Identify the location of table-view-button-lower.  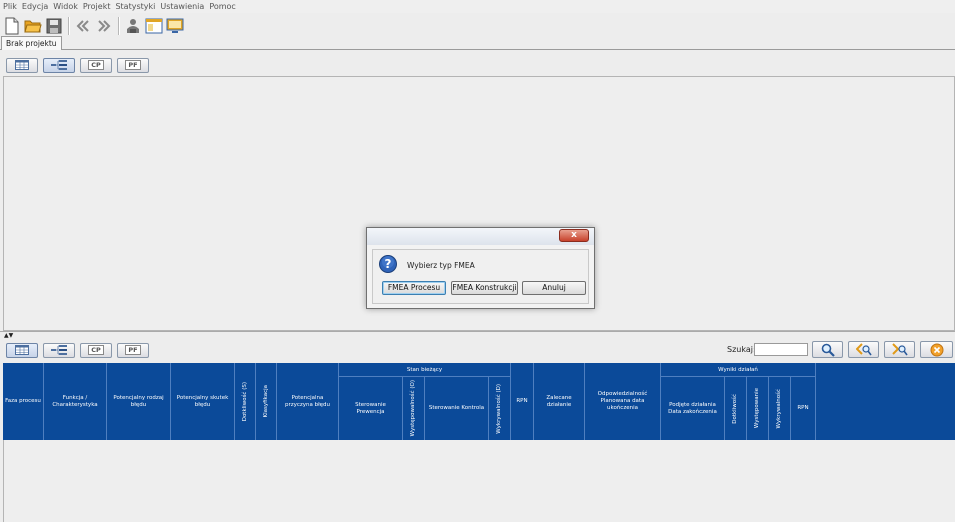
(22, 350).